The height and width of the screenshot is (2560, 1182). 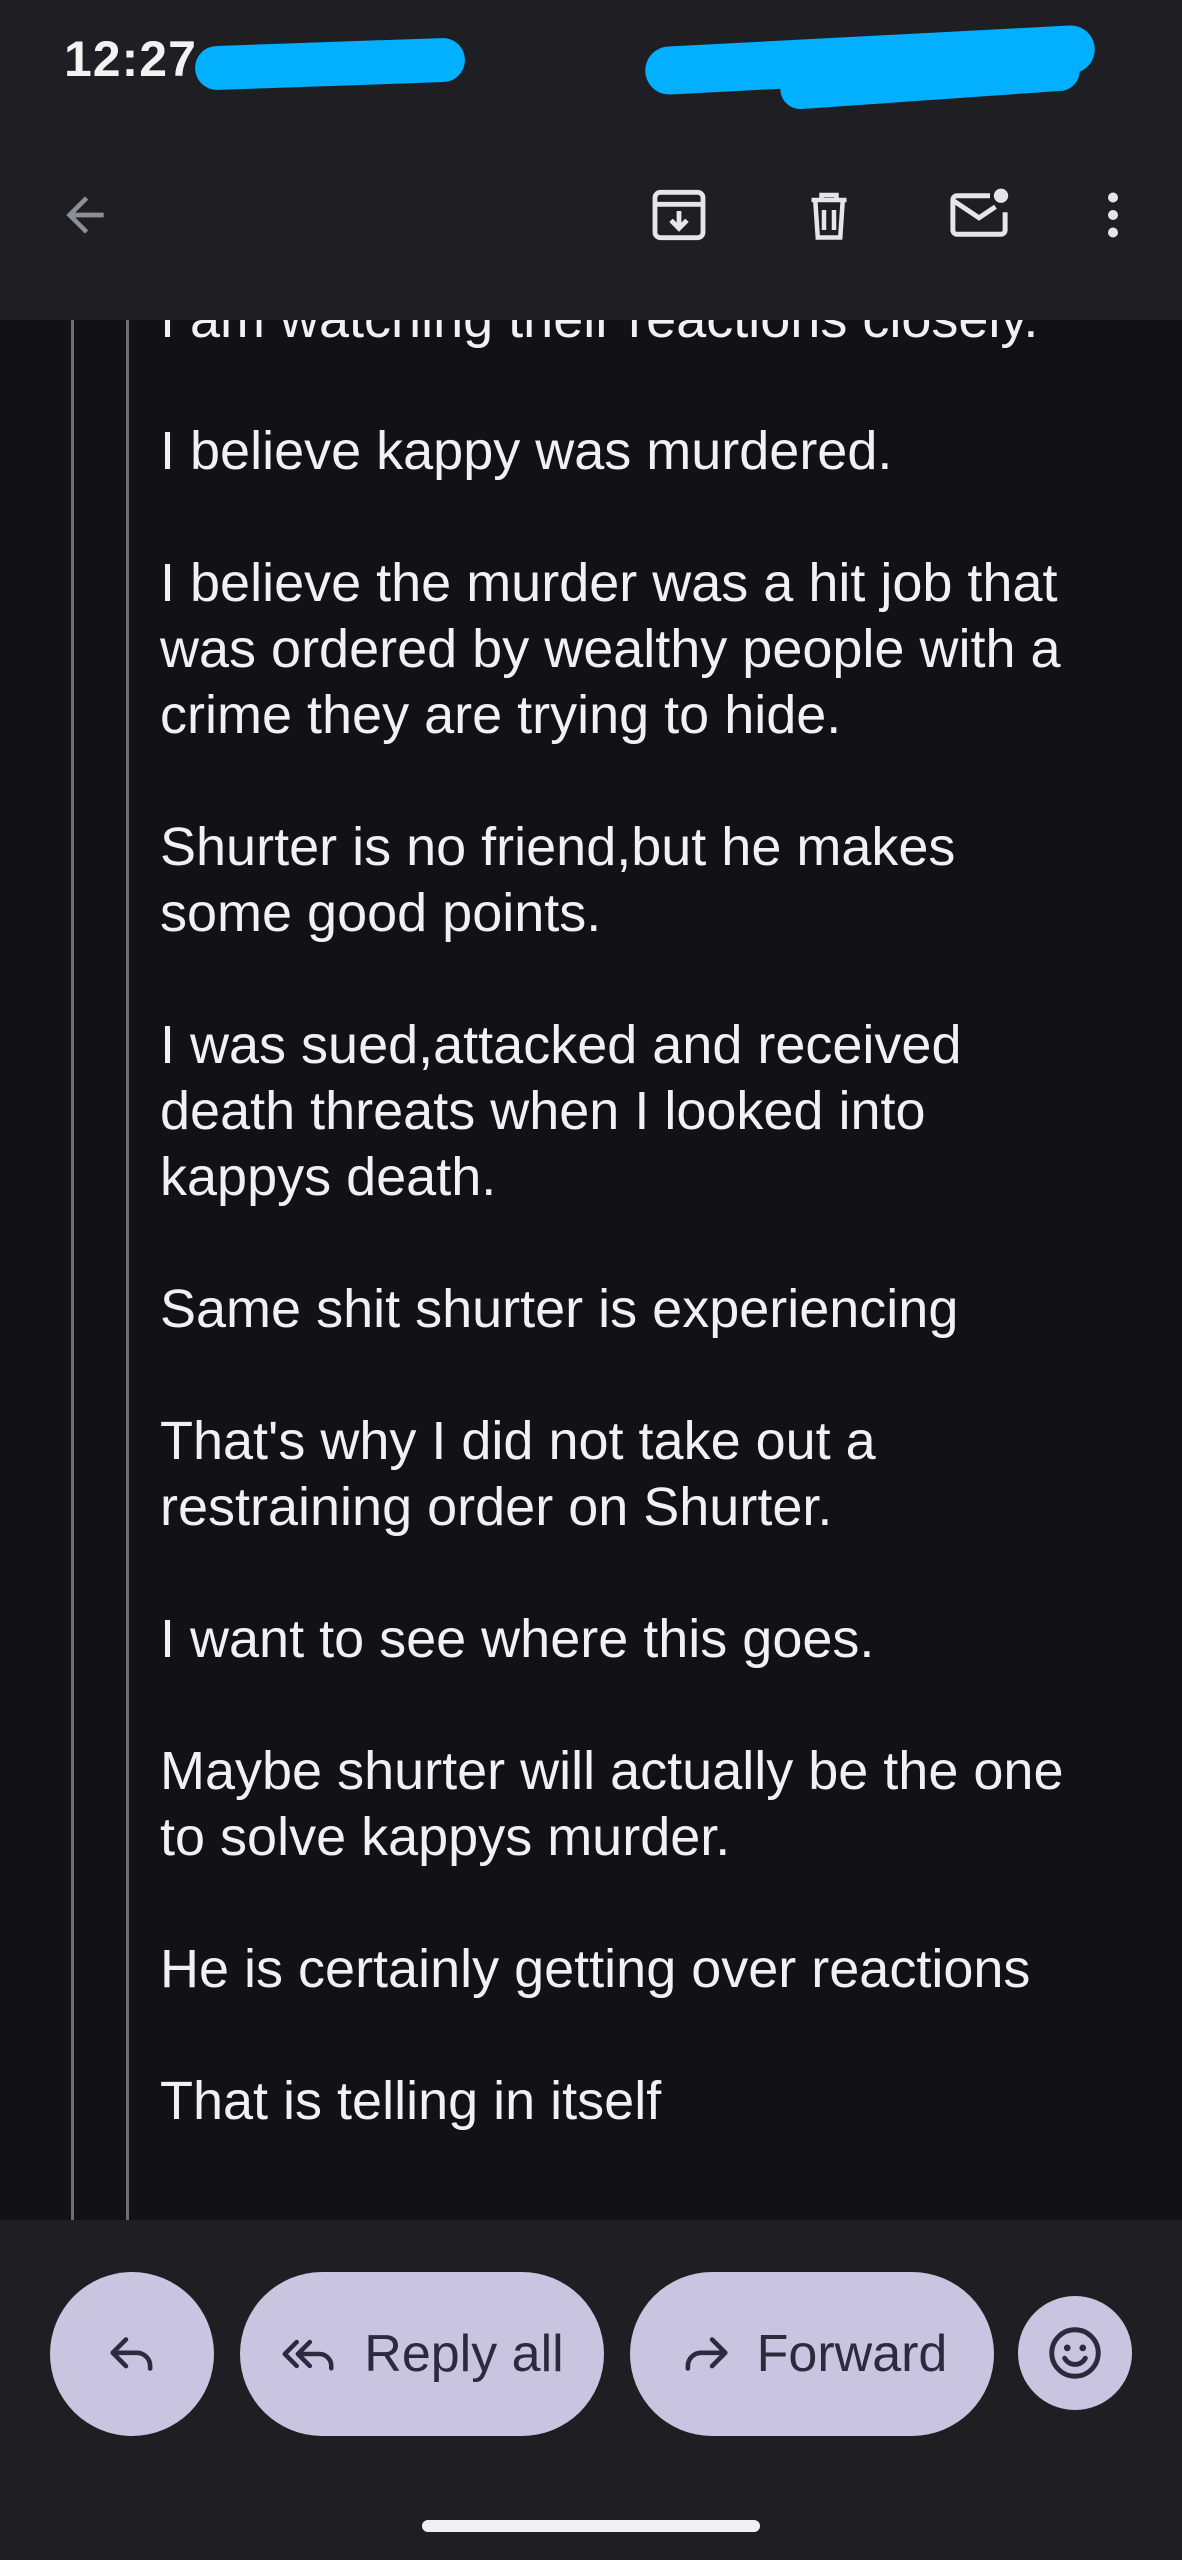 What do you see at coordinates (591, 60) in the screenshot?
I see `status-bar: 12:27` at bounding box center [591, 60].